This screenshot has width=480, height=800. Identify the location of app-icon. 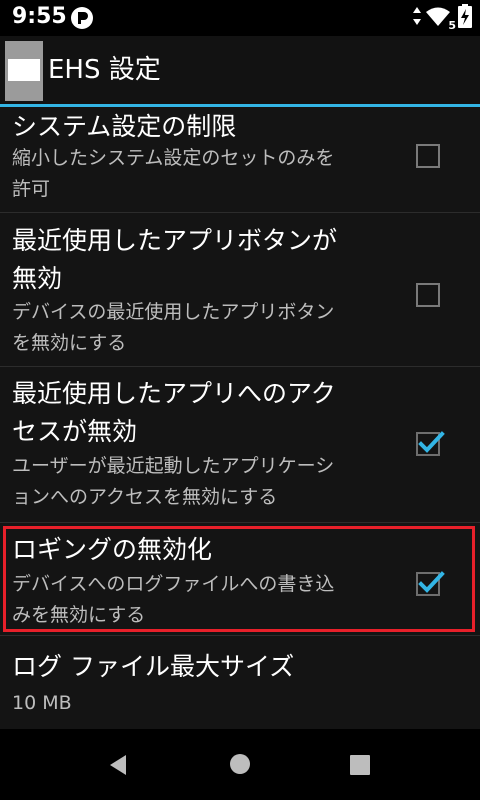
(24, 71).